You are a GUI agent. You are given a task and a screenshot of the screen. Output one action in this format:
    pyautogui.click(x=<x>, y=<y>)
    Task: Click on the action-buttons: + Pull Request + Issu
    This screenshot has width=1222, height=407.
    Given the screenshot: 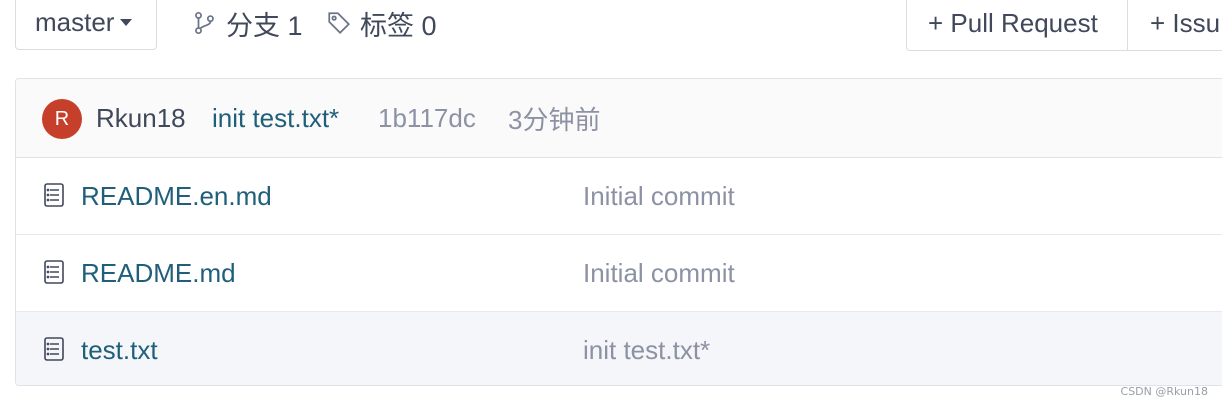 What is the action you would take?
    pyautogui.click(x=1064, y=25)
    